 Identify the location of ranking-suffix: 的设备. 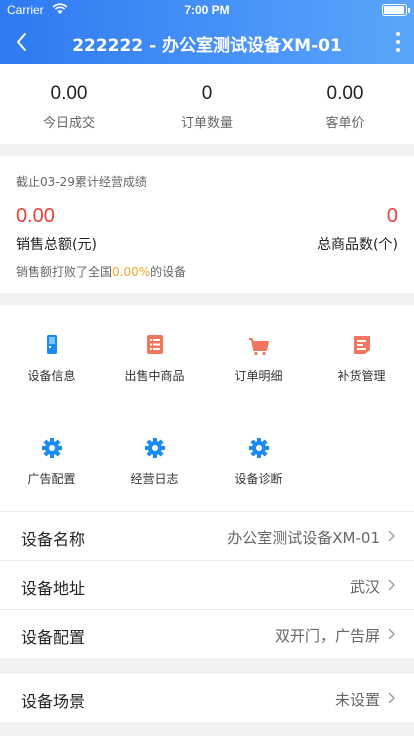
(168, 272).